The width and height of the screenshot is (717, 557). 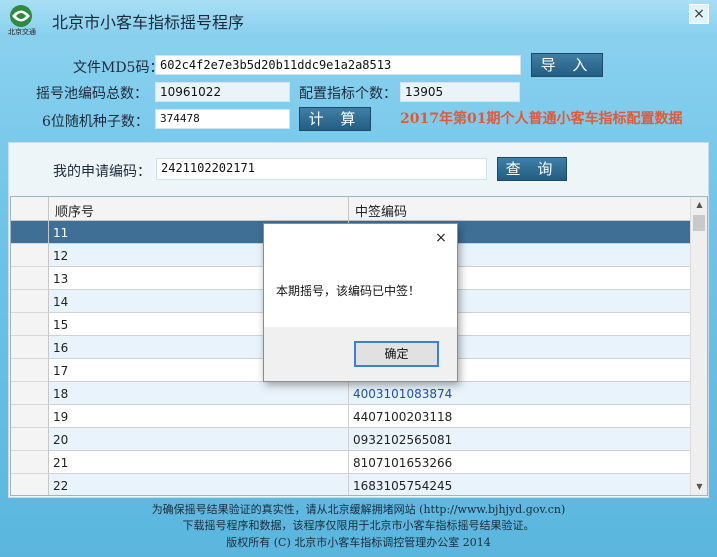 I want to click on header-corner, so click(x=30, y=209).